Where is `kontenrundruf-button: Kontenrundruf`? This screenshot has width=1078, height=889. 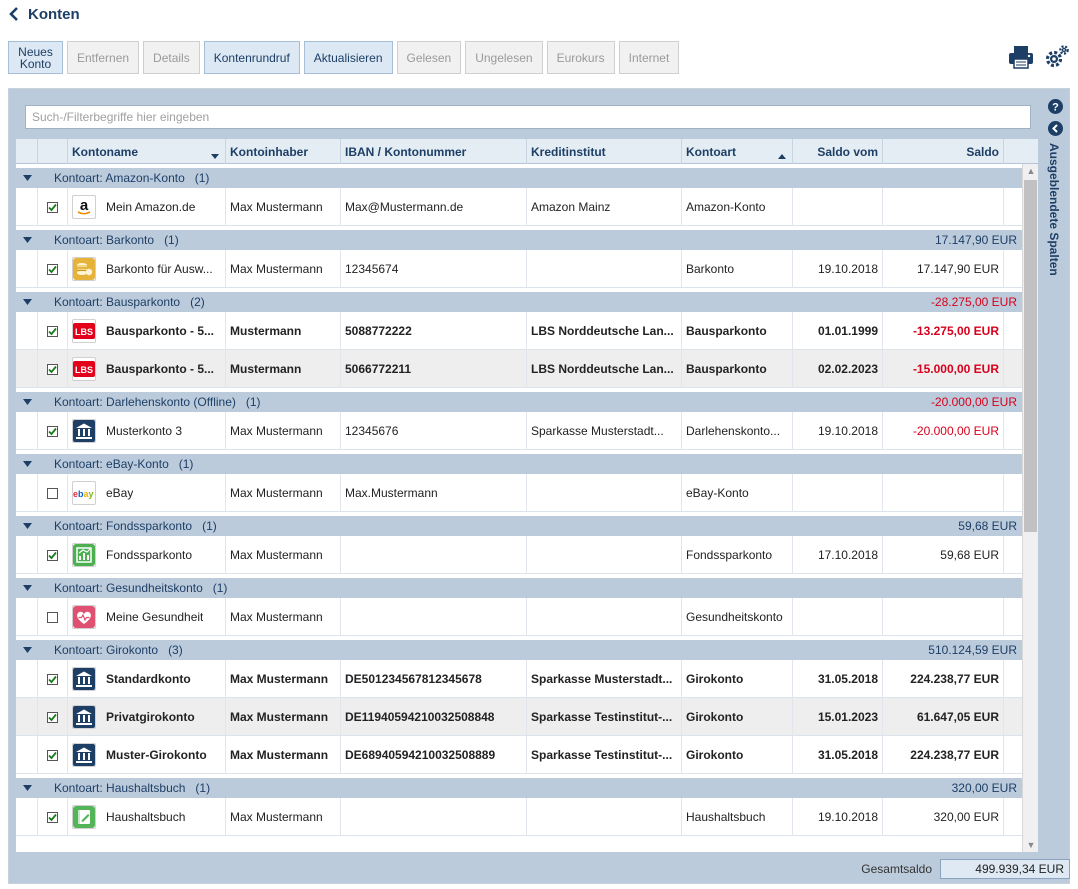
kontenrundruf-button: Kontenrundruf is located at coordinates (251, 57).